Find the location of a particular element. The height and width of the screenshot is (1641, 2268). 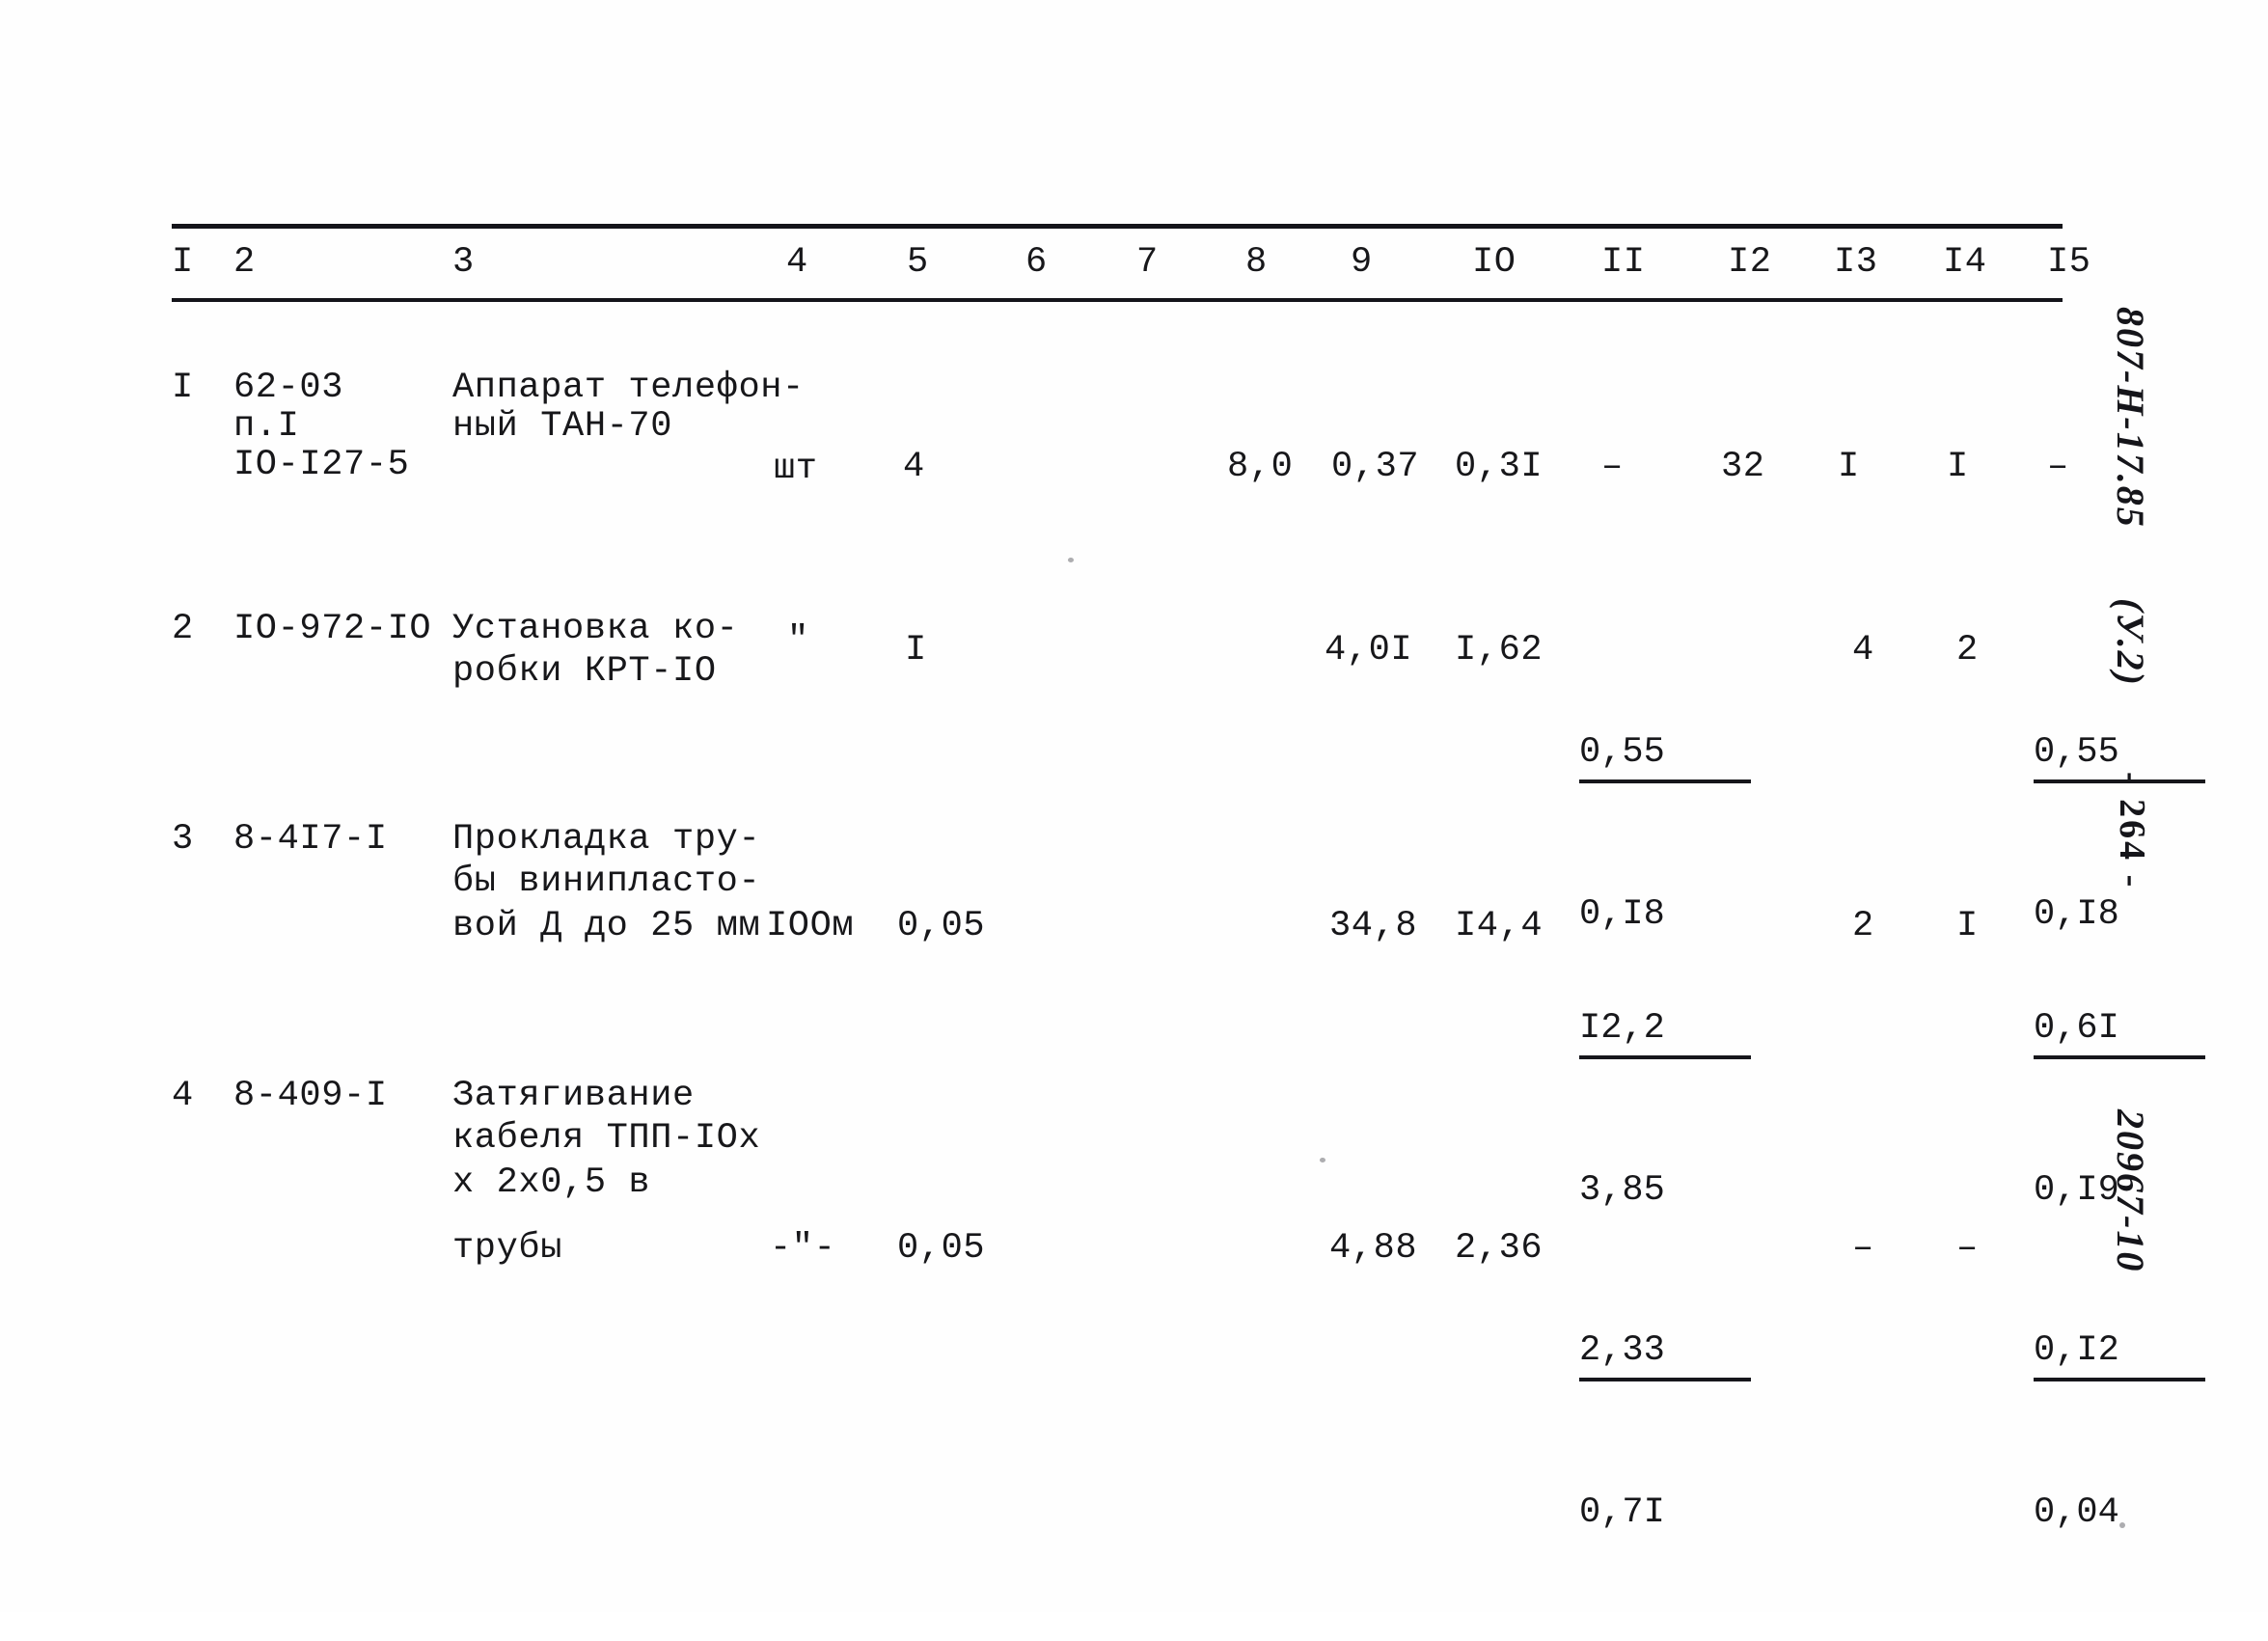

row-2-col-11-numerator: 0,55 is located at coordinates (1665, 755).